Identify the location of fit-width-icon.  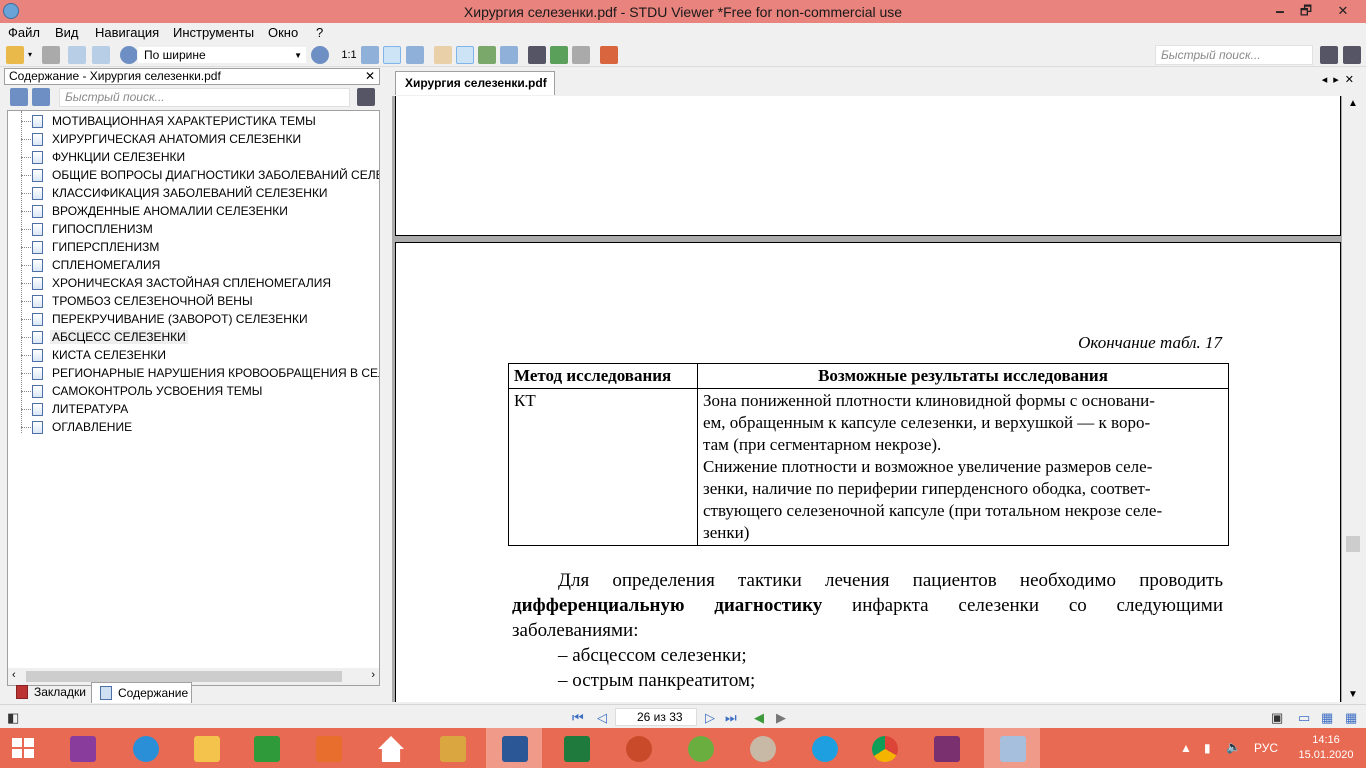
(392, 55).